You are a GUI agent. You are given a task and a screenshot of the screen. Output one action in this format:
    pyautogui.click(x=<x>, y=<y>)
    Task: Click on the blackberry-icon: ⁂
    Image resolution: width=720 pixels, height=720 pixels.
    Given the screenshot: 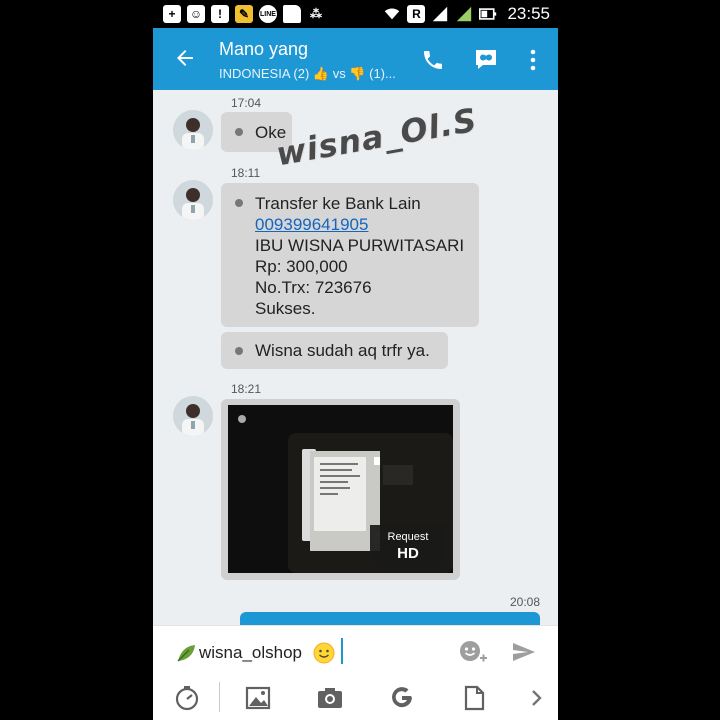 What is the action you would take?
    pyautogui.click(x=316, y=14)
    